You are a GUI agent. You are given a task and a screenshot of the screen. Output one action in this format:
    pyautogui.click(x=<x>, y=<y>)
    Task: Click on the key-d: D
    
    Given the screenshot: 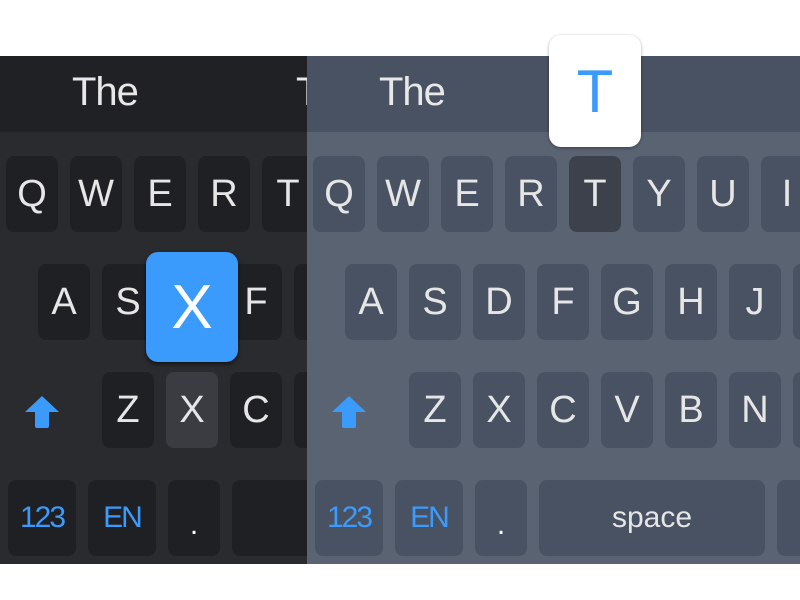 What is the action you would take?
    pyautogui.click(x=499, y=302)
    